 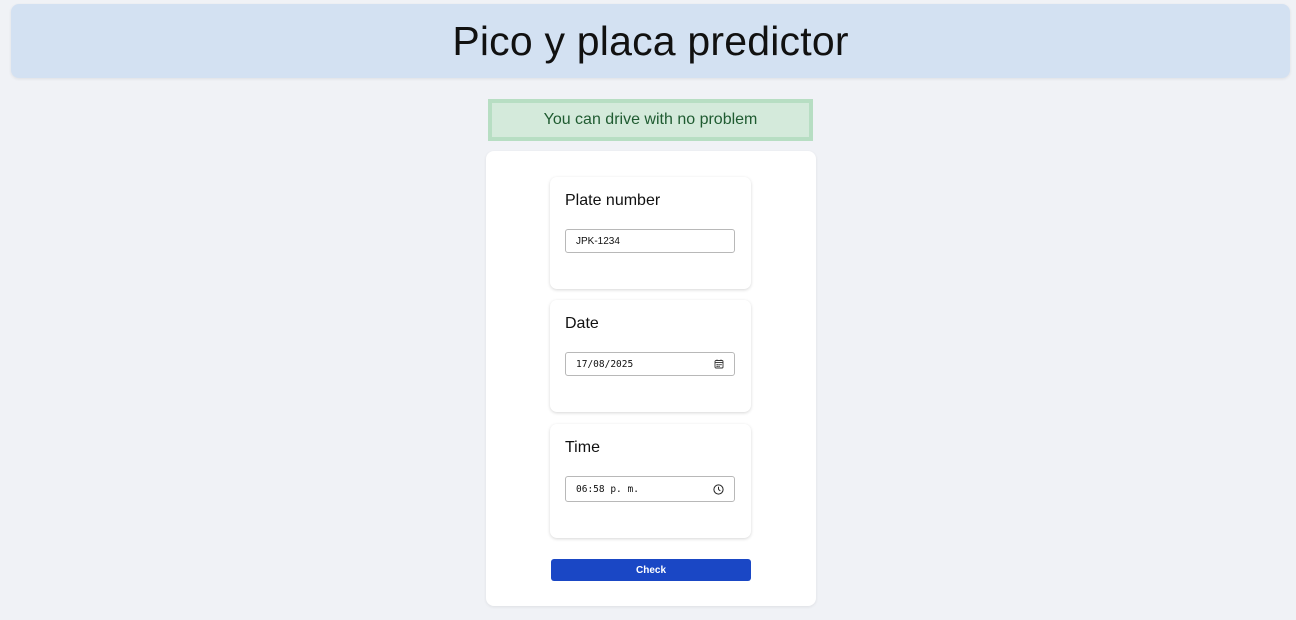 What do you see at coordinates (718, 364) in the screenshot?
I see `calendar-icon` at bounding box center [718, 364].